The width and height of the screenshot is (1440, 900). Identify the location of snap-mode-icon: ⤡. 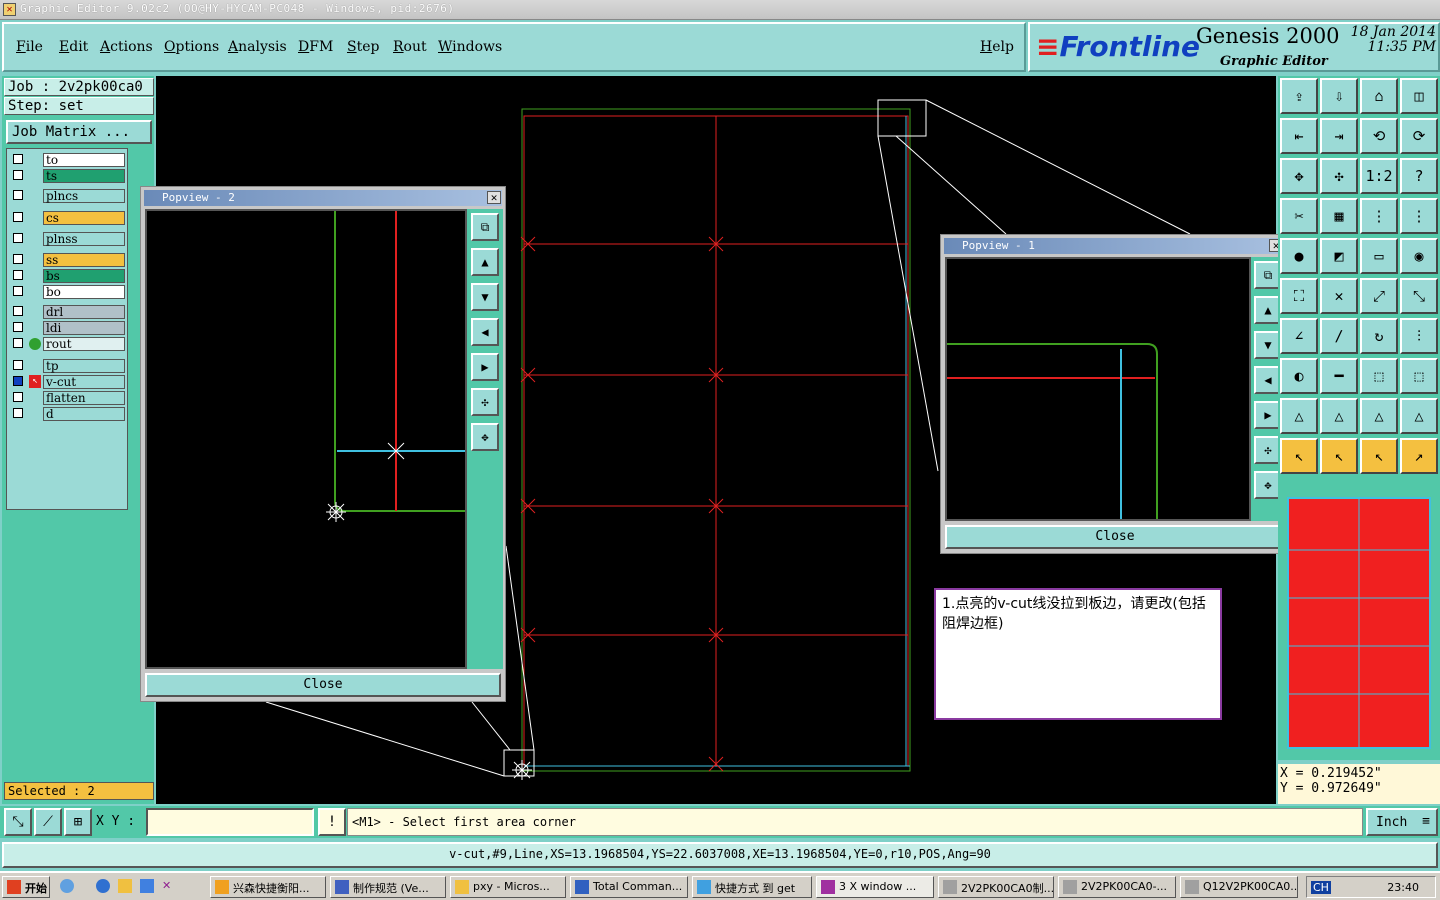
(18, 822).